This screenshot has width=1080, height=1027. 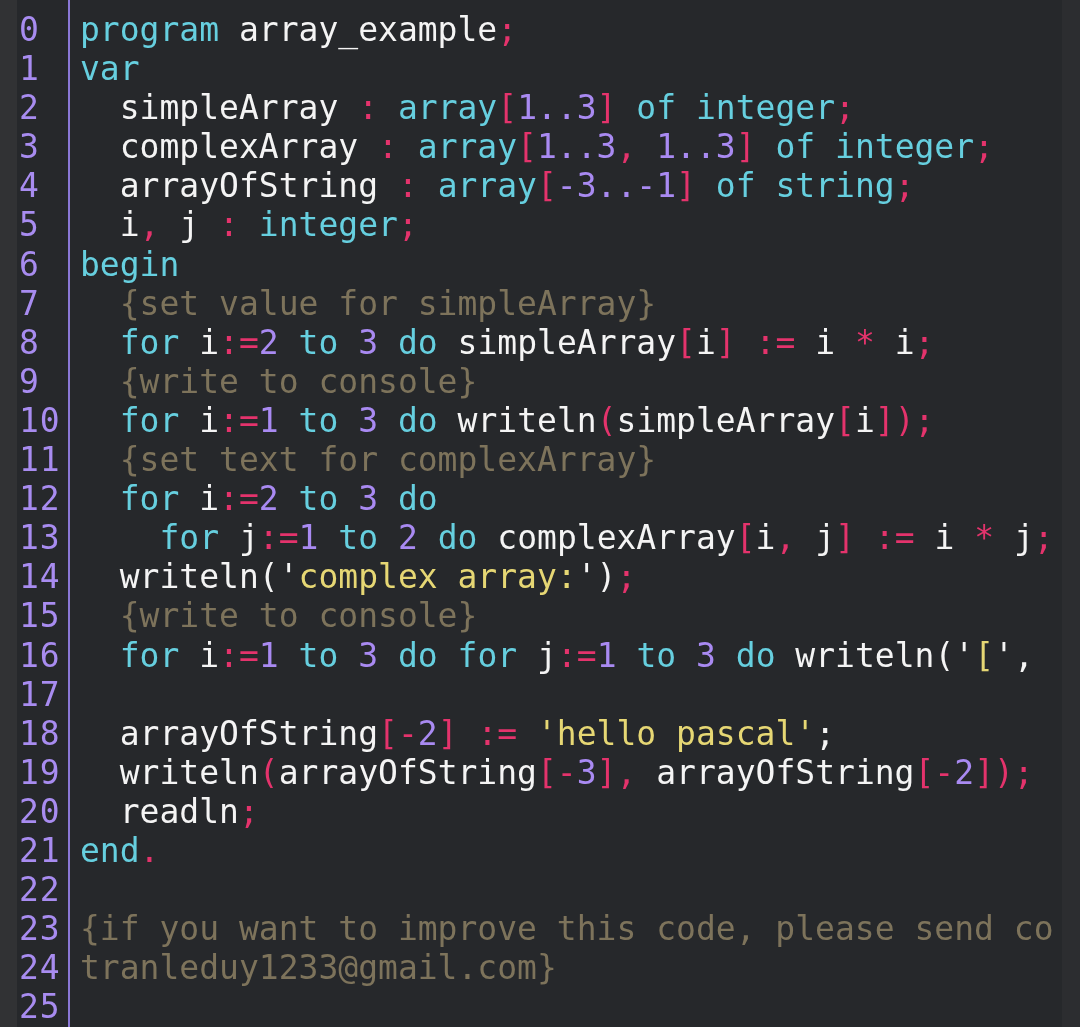 What do you see at coordinates (40, 420) in the screenshot?
I see `line-number: 10` at bounding box center [40, 420].